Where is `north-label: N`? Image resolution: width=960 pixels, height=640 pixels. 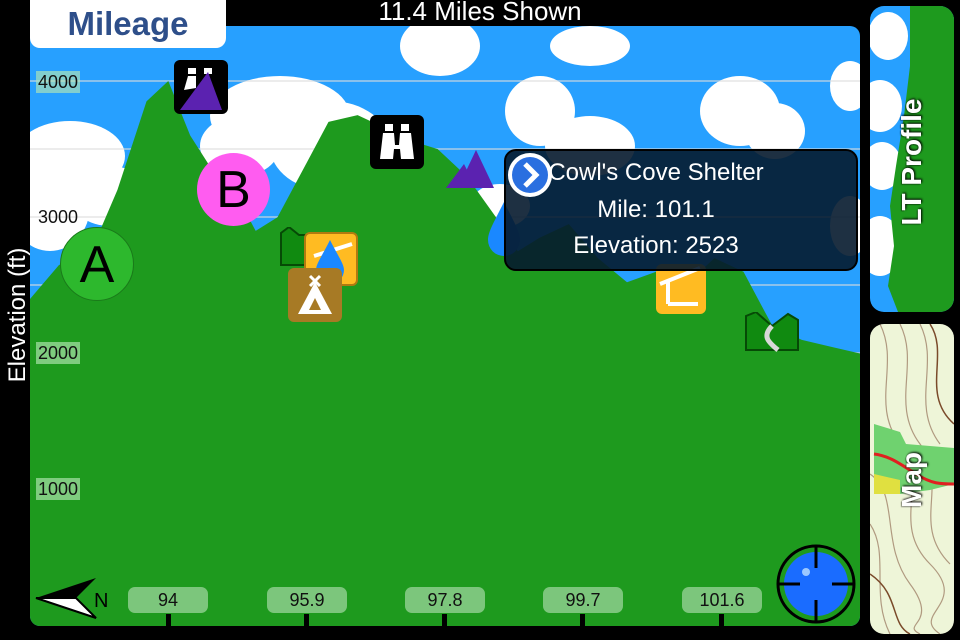 north-label: N is located at coordinates (101, 601).